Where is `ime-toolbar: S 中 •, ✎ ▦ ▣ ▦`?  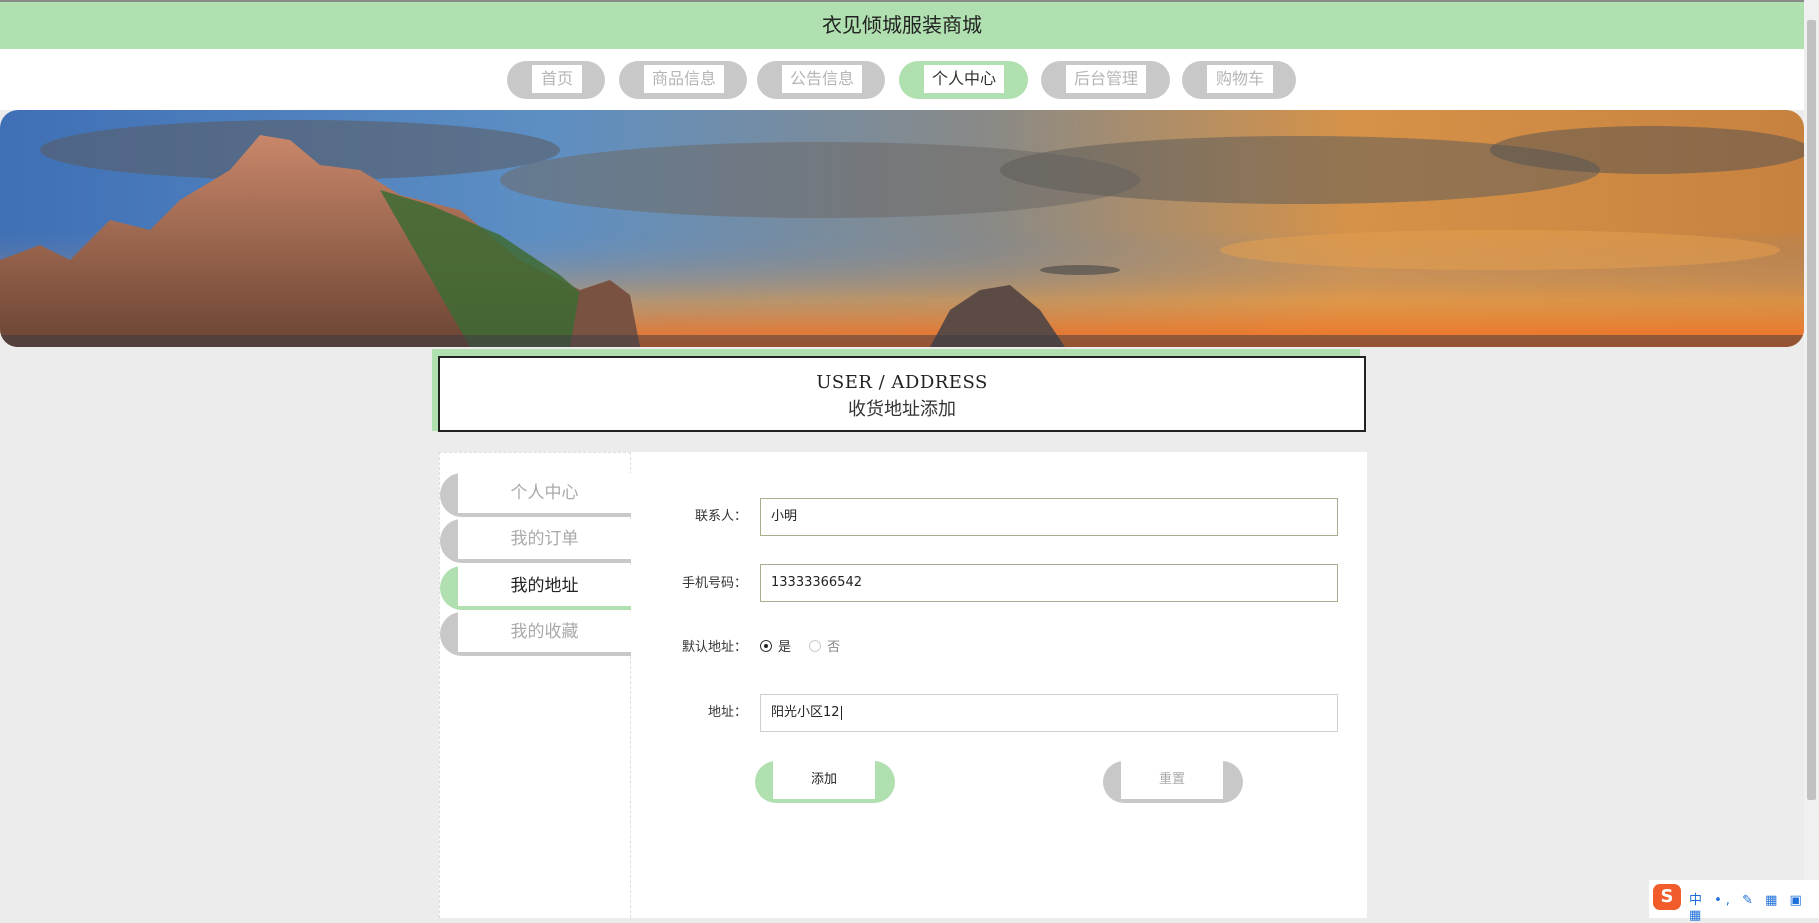
ime-toolbar: S 中 •, ✎ ▦ ▣ ▦ is located at coordinates (1734, 901).